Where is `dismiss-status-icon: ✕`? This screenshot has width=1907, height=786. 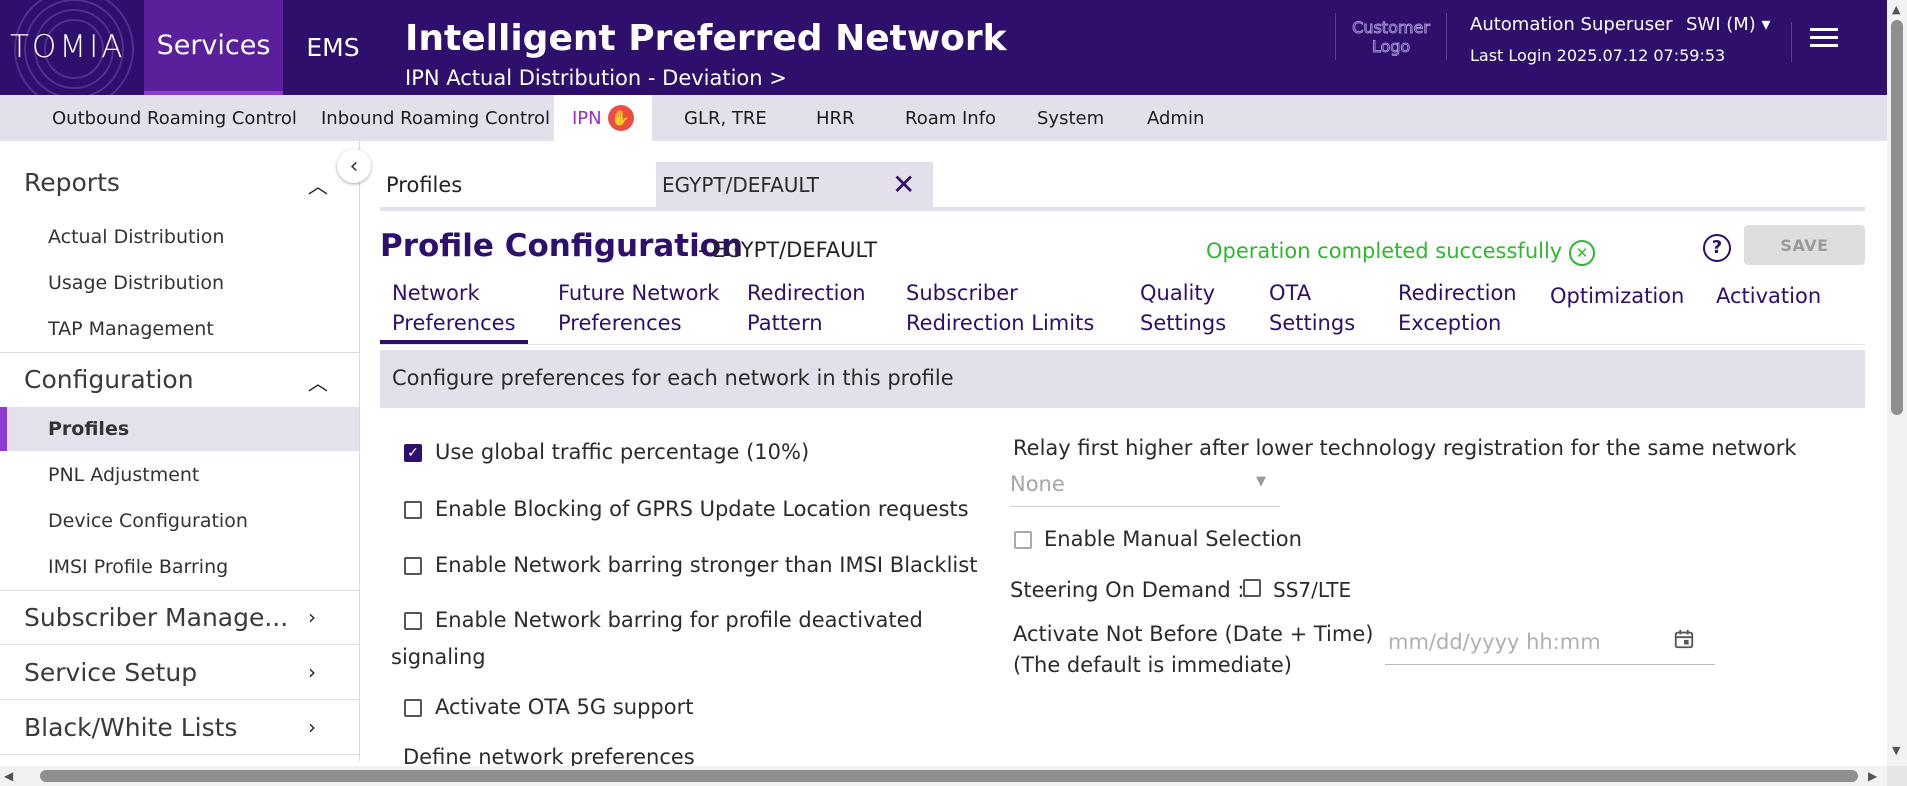
dismiss-status-icon: ✕ is located at coordinates (1582, 253).